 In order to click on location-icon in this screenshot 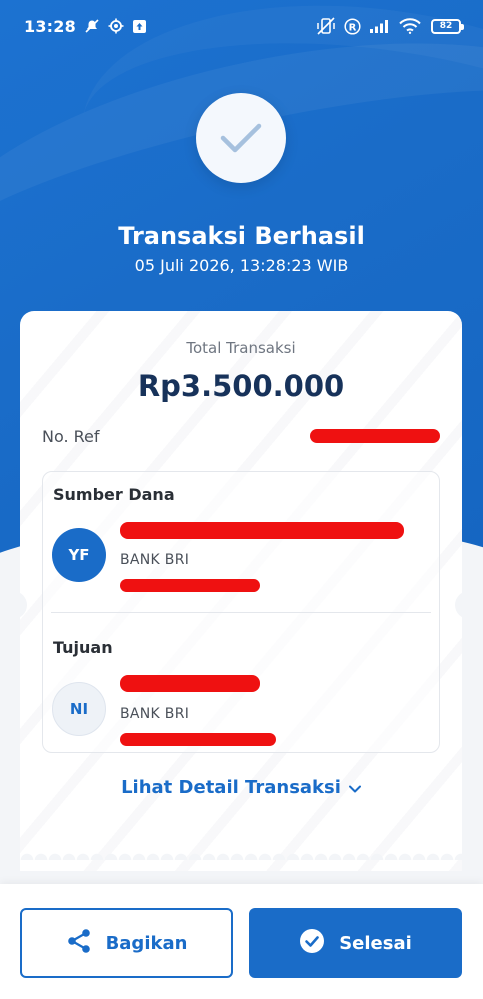, I will do `click(116, 26)`.